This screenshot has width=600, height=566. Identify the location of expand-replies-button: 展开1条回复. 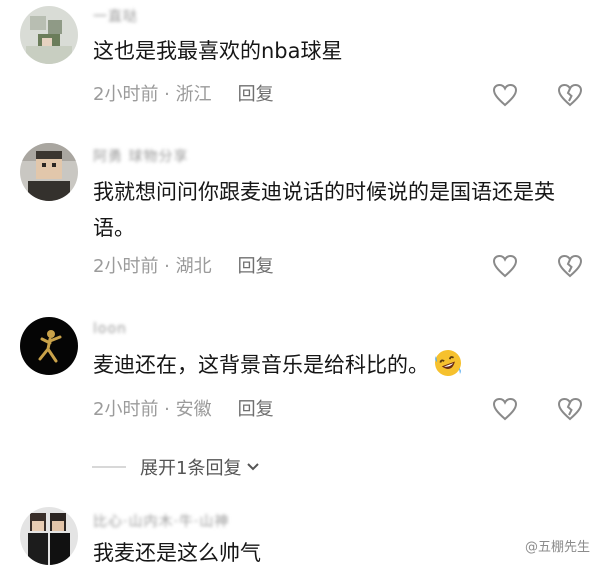
(176, 467).